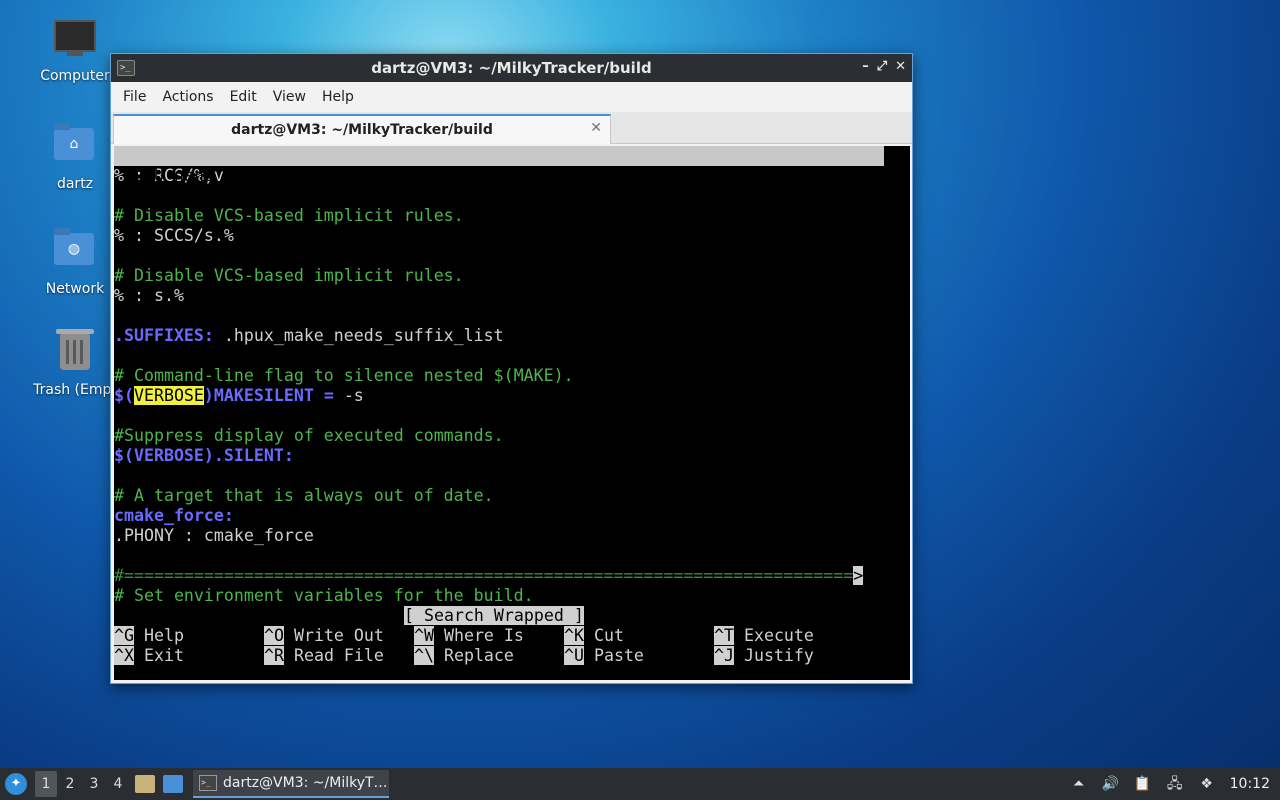 The height and width of the screenshot is (800, 1280). I want to click on terminal-icon: >_, so click(208, 783).